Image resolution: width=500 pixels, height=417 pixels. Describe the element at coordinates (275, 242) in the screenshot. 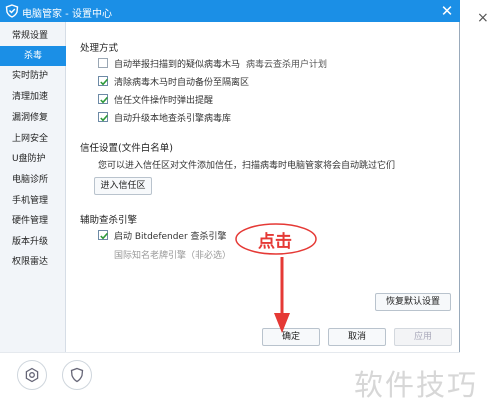

I see `annotation-label: 点击` at that location.